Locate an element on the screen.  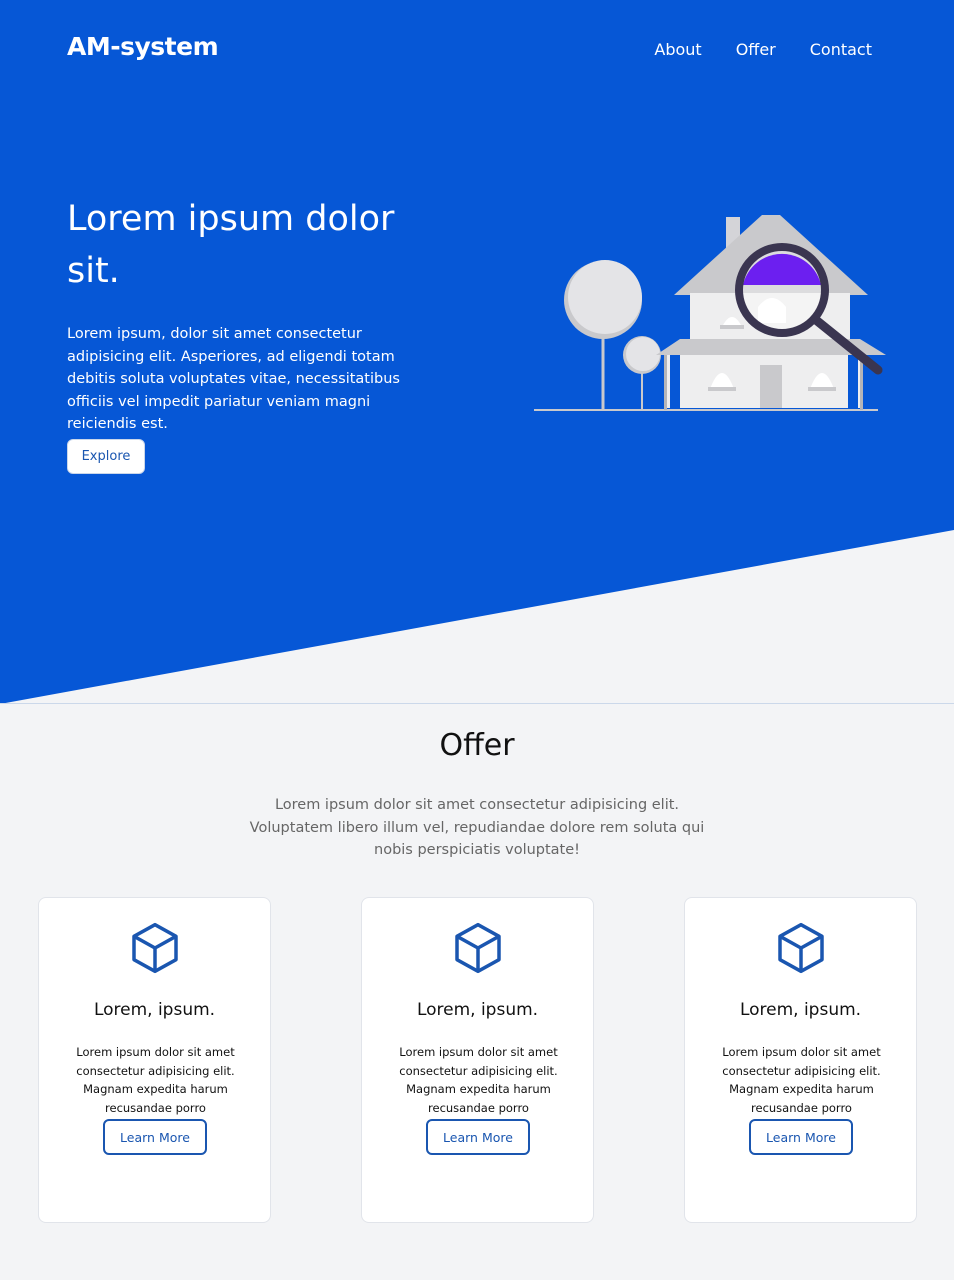
nav-offer: Offer is located at coordinates (756, 49).